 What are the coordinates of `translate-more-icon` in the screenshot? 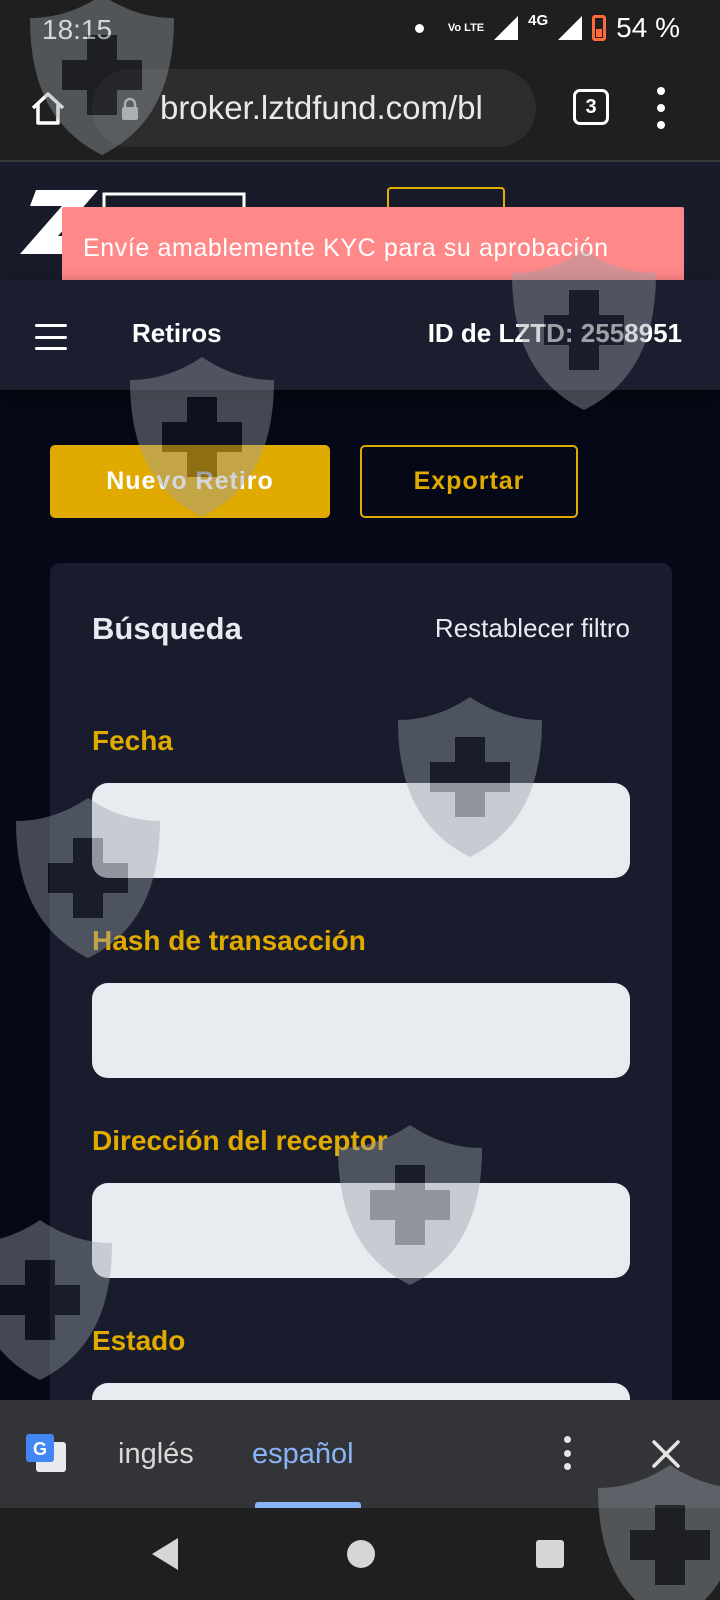 It's located at (567, 1453).